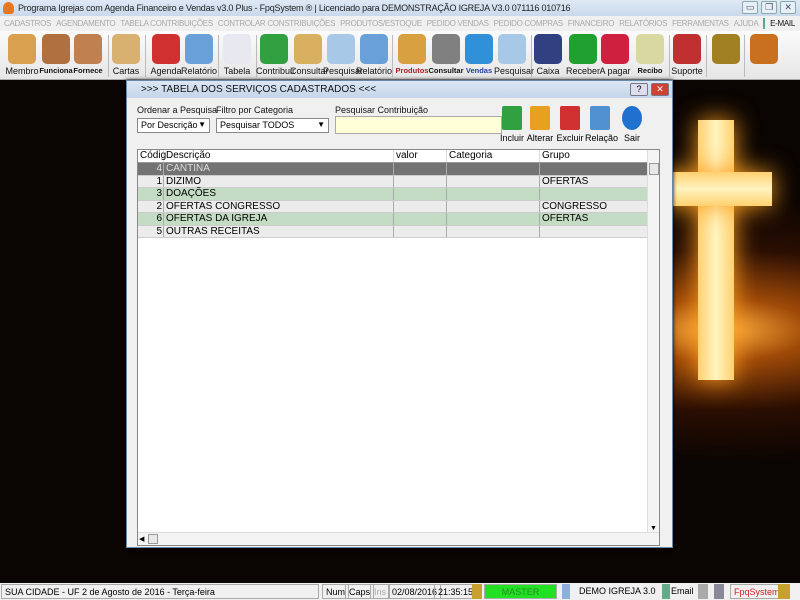 The width and height of the screenshot is (800, 600). I want to click on incluir-icon, so click(512, 118).